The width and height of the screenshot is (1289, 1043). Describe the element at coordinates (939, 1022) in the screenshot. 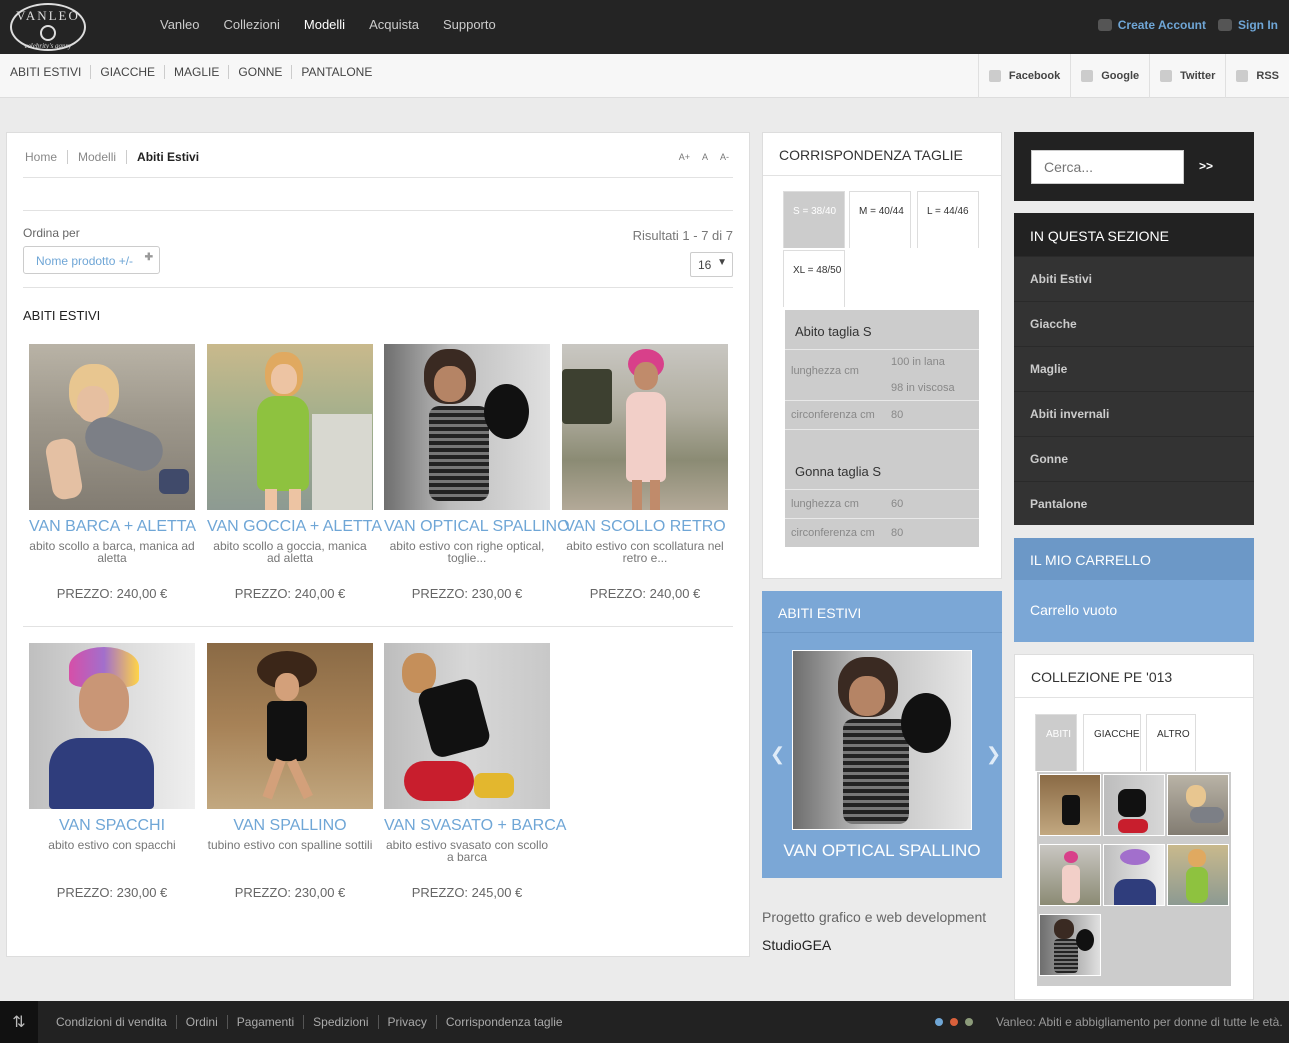

I see `dot-blue` at that location.